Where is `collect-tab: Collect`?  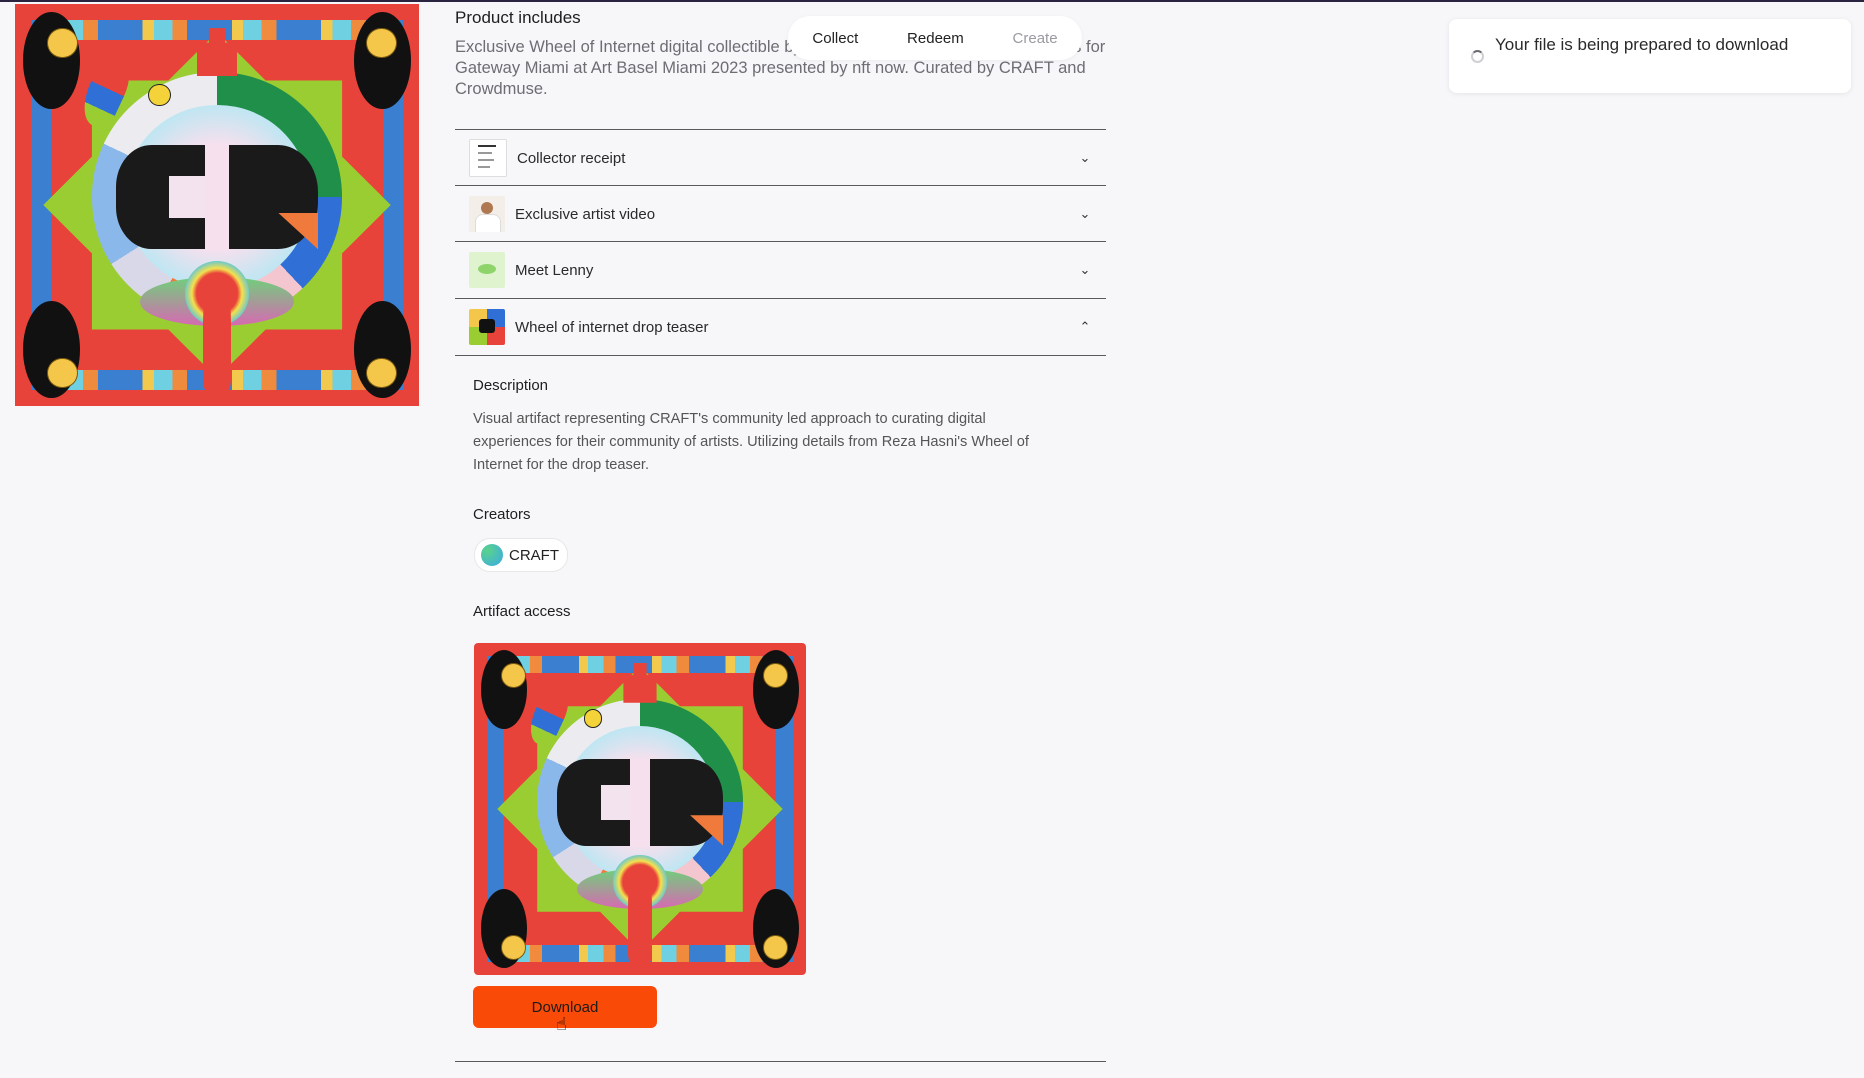
collect-tab: Collect is located at coordinates (835, 38).